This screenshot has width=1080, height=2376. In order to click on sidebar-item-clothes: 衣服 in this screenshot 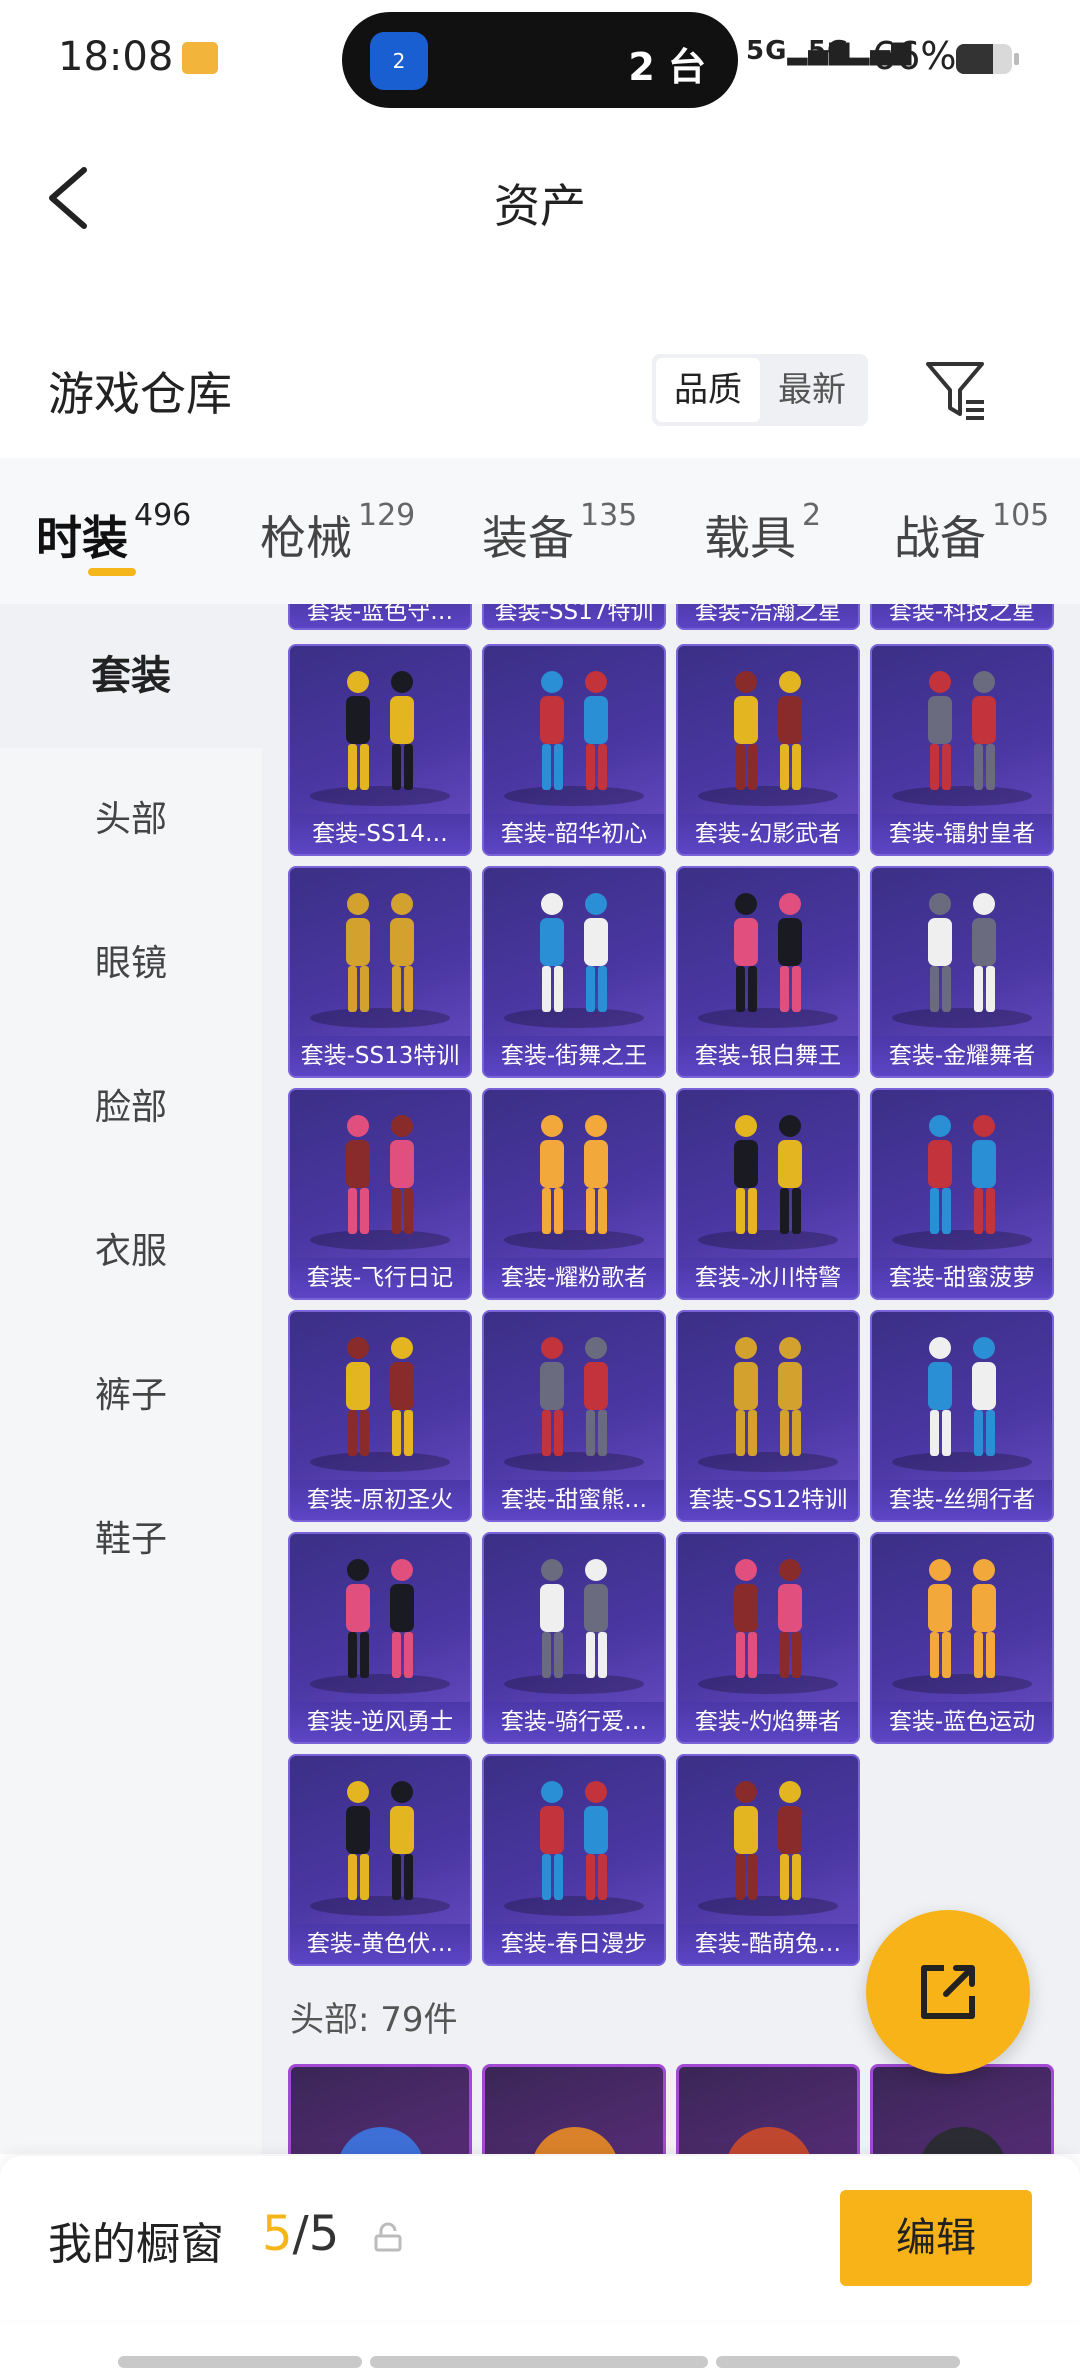, I will do `click(131, 1252)`.